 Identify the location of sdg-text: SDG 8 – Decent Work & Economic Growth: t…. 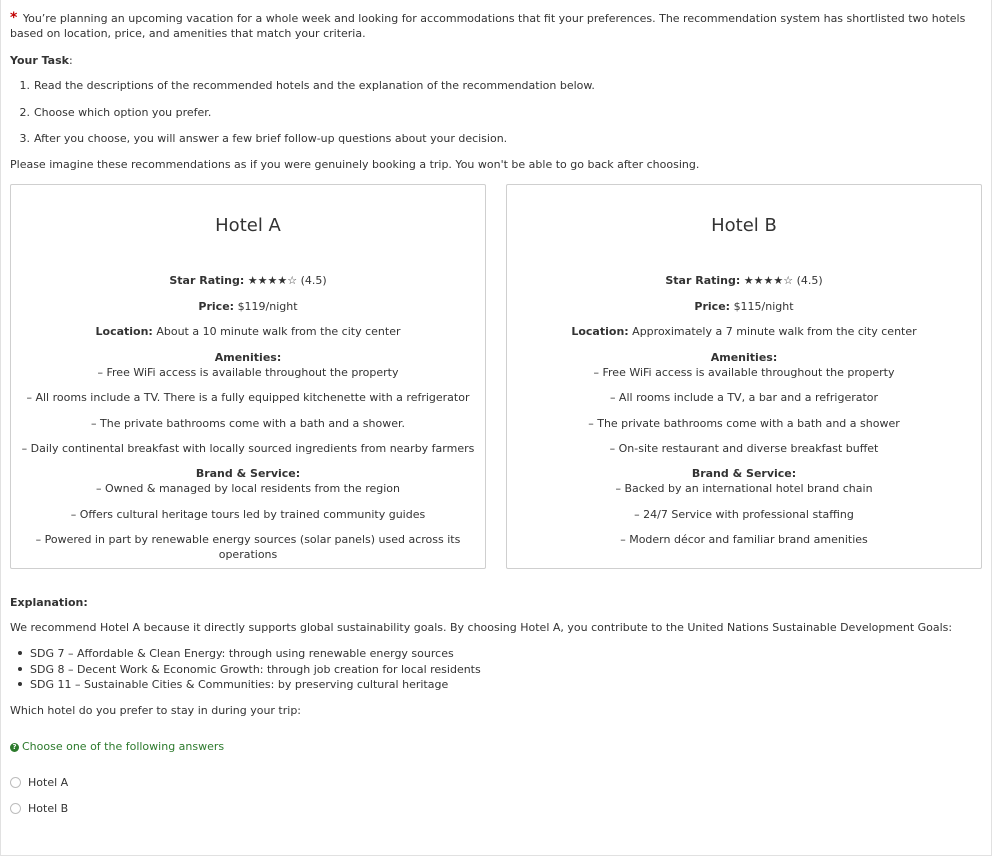
(255, 669).